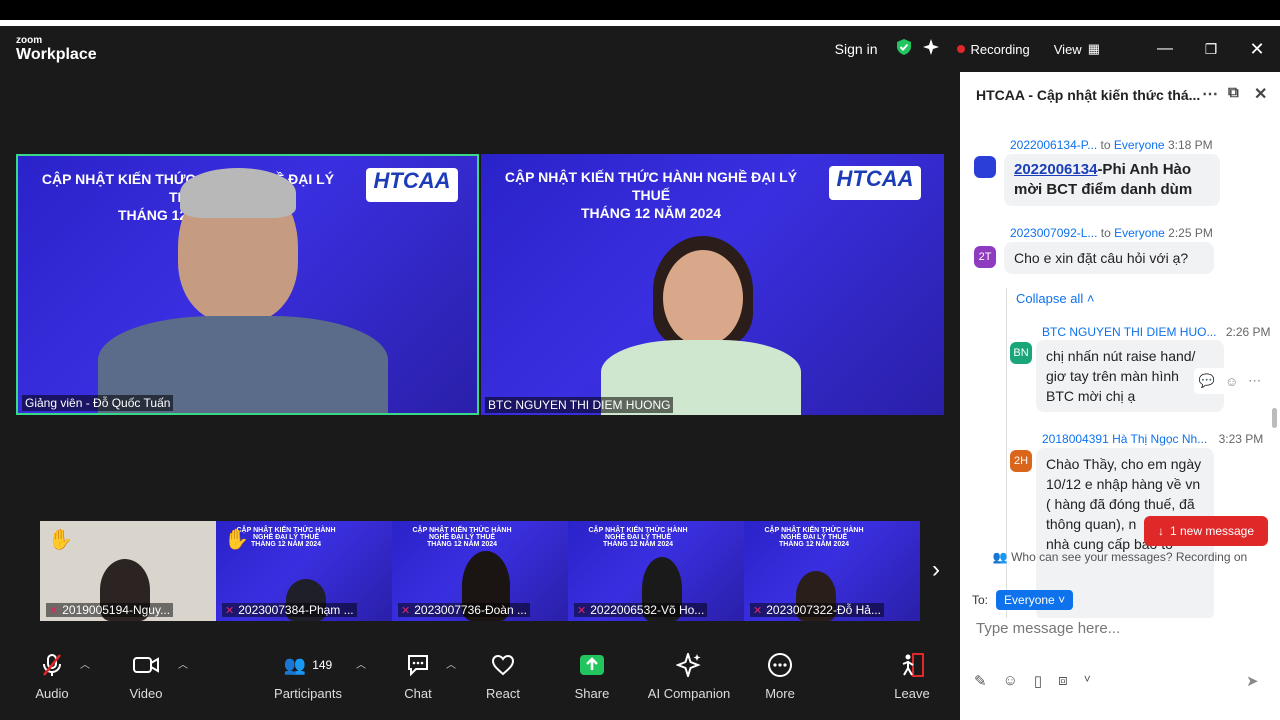 The image size is (1280, 720). Describe the element at coordinates (418, 665) in the screenshot. I see `chat-bubble-icon` at that location.